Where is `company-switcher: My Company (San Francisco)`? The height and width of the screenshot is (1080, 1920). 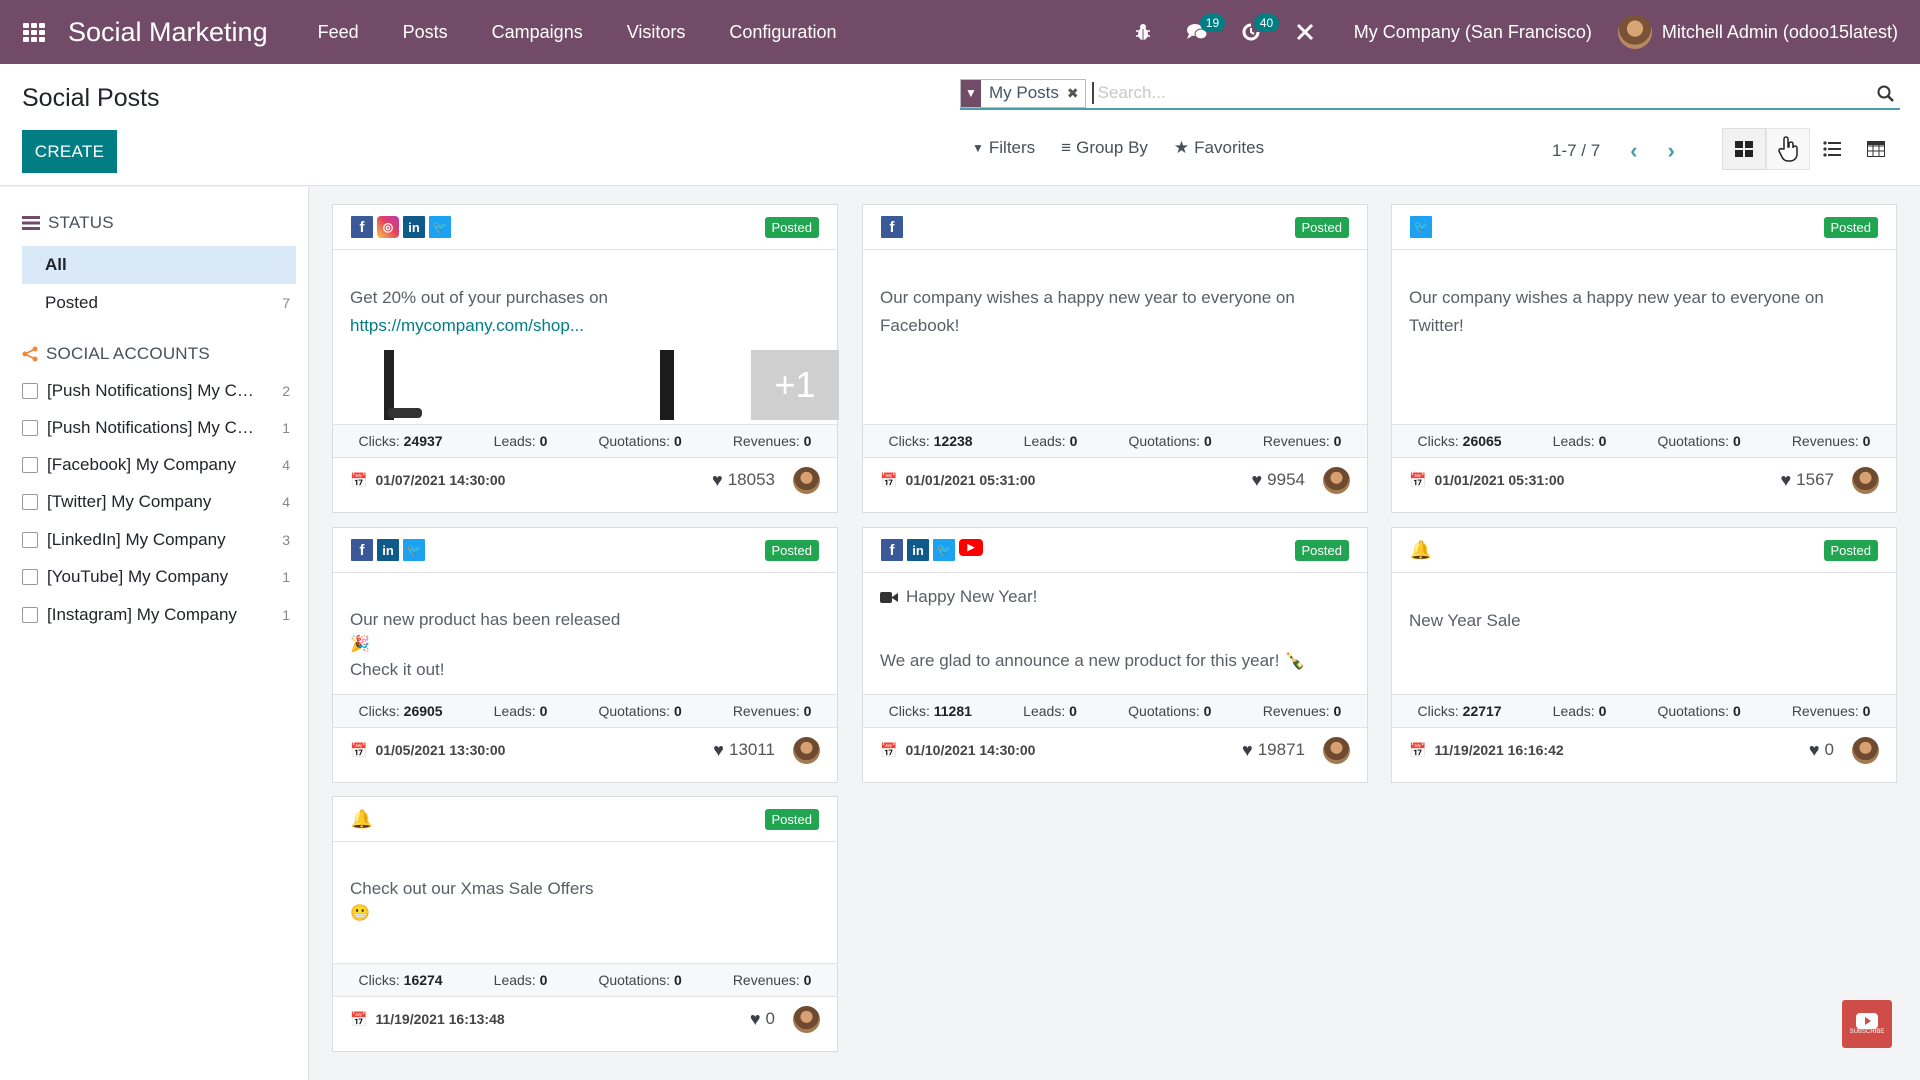 company-switcher: My Company (San Francisco) is located at coordinates (1475, 32).